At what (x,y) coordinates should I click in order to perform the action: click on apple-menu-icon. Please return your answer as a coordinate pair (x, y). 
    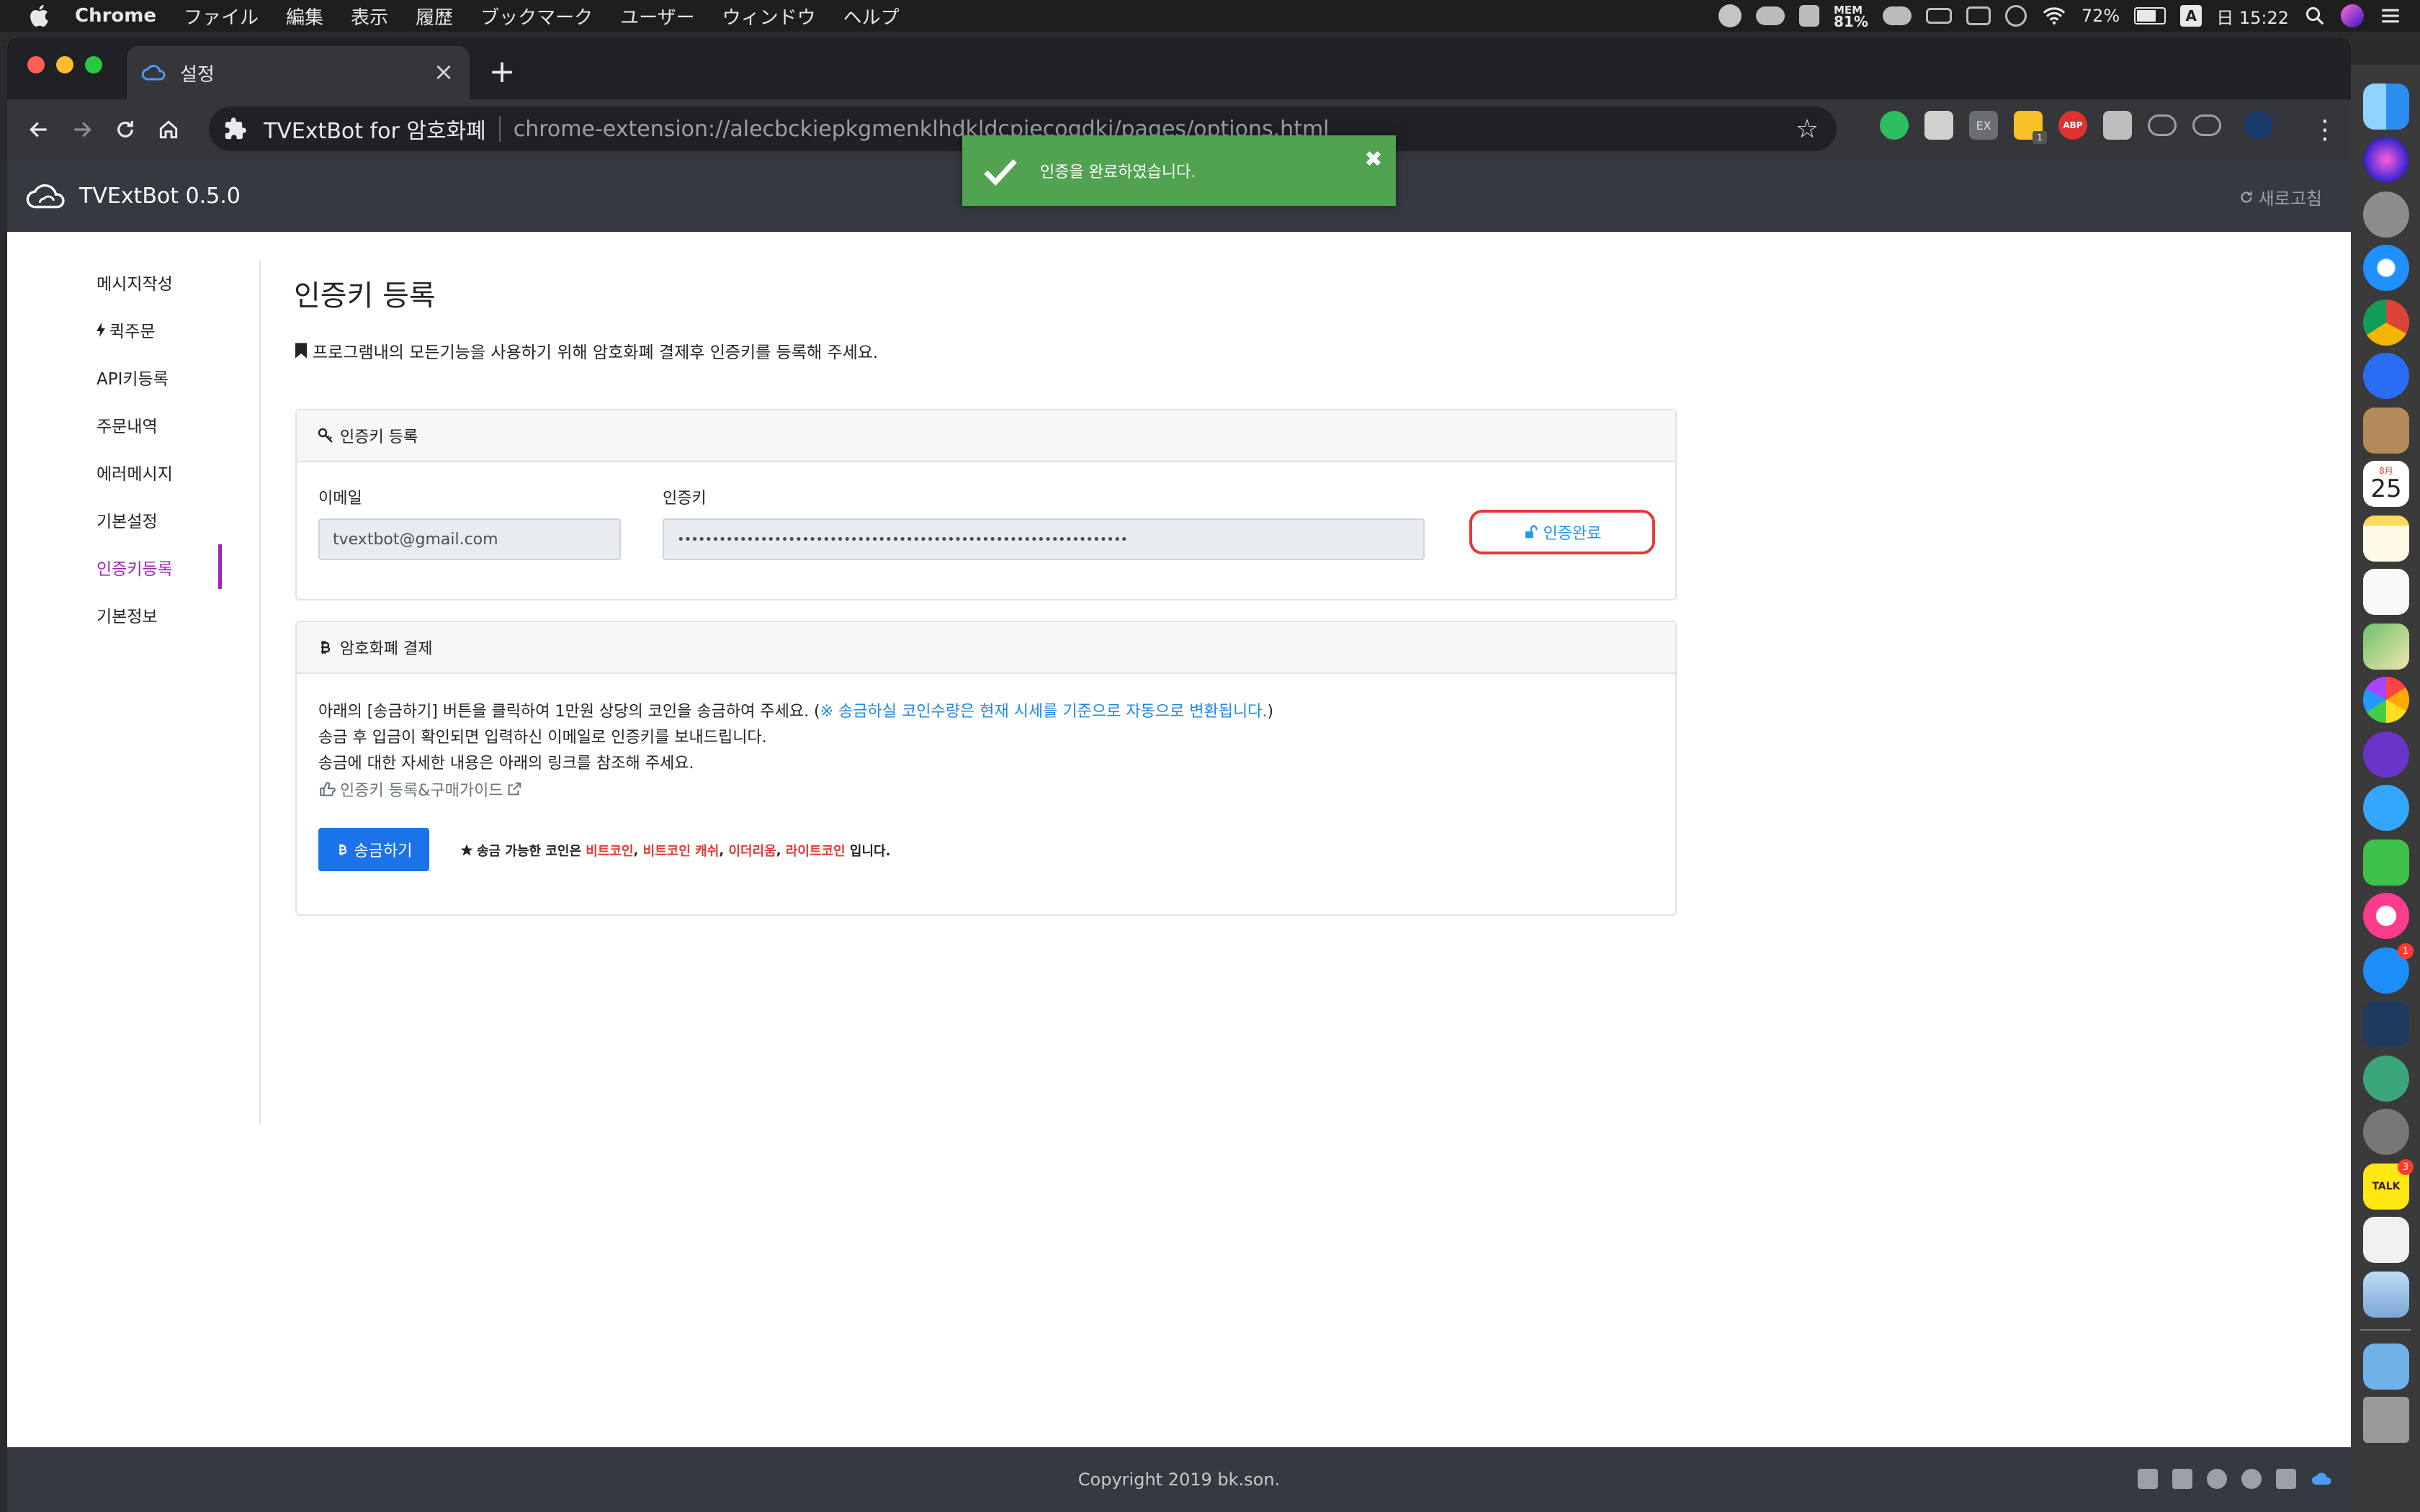
    Looking at the image, I should click on (40, 16).